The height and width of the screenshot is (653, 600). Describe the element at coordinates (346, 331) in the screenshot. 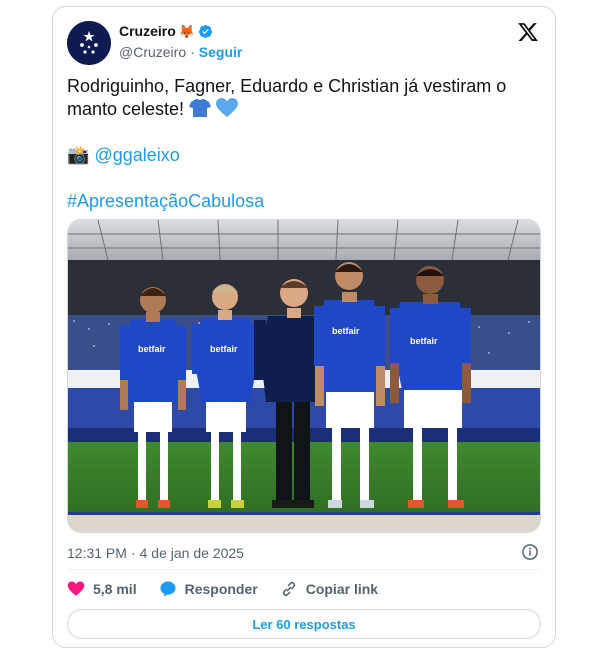

I see `sponsor-text-3: betfair` at that location.